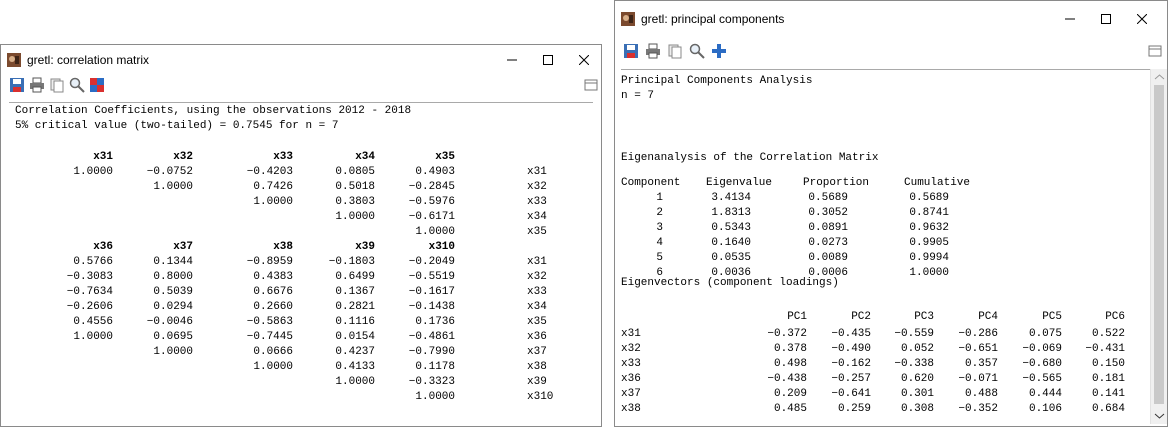  I want to click on loading-cell: −0.651, so click(978, 349).